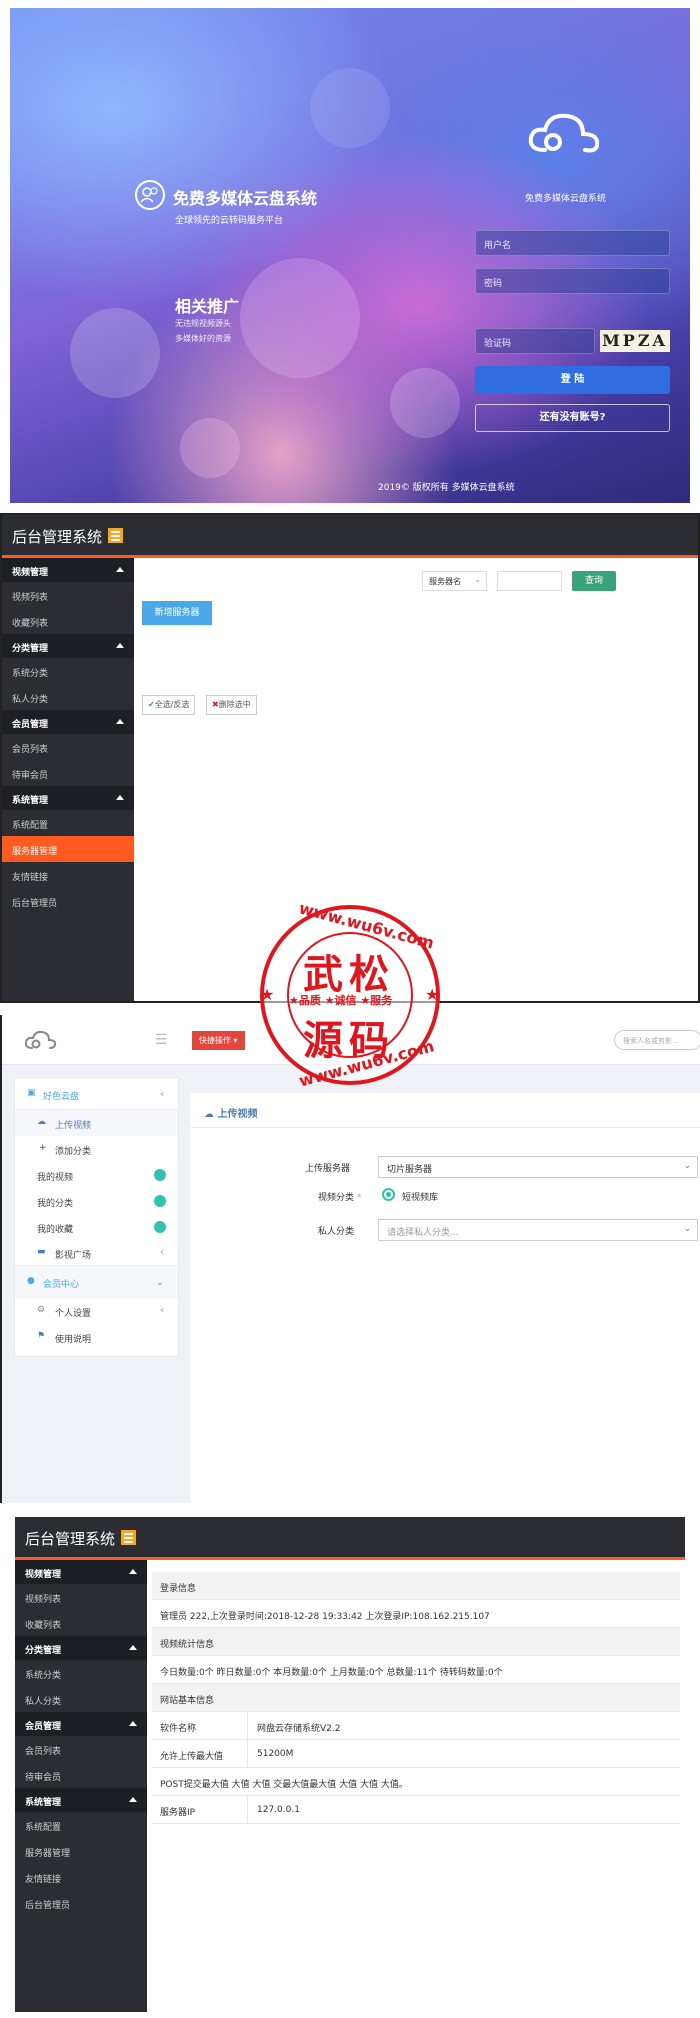 The image size is (700, 2018). Describe the element at coordinates (96, 1282) in the screenshot. I see `nav-group-member: ● 会员中心 ⌄` at that location.